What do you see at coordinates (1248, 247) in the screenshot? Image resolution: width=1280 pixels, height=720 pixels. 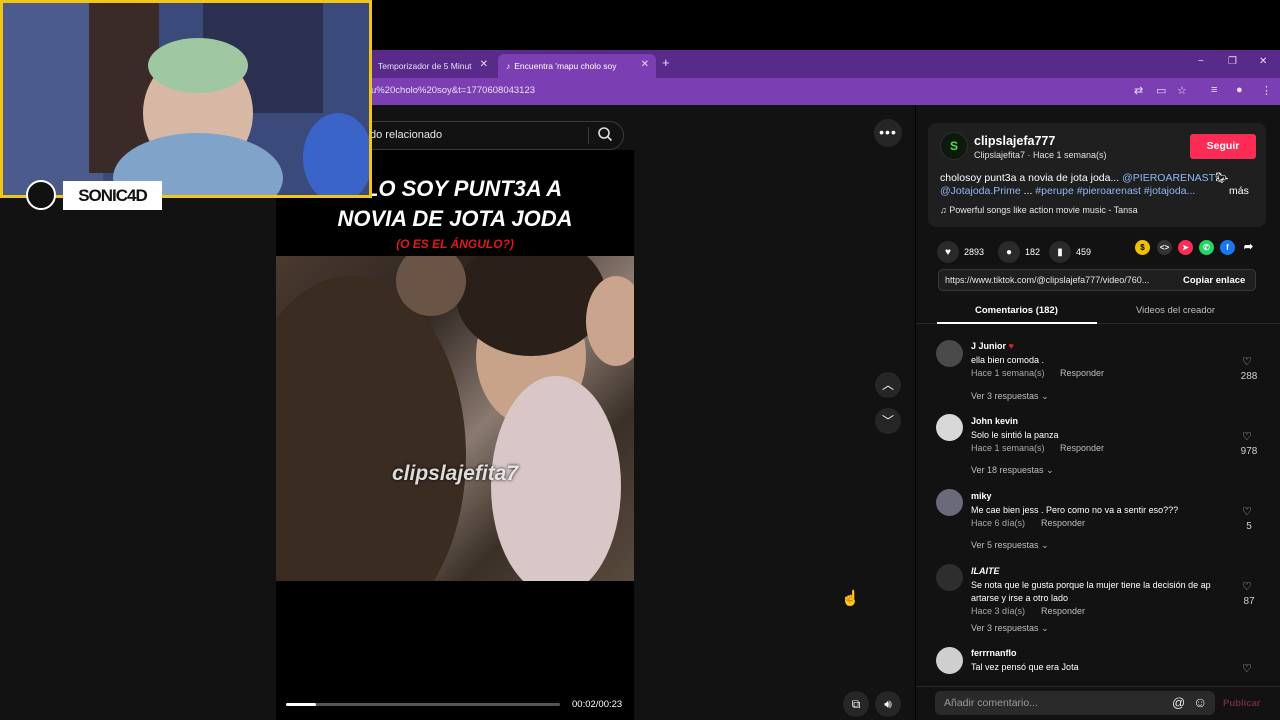 I see `share-arrow-icon: ➦` at bounding box center [1248, 247].